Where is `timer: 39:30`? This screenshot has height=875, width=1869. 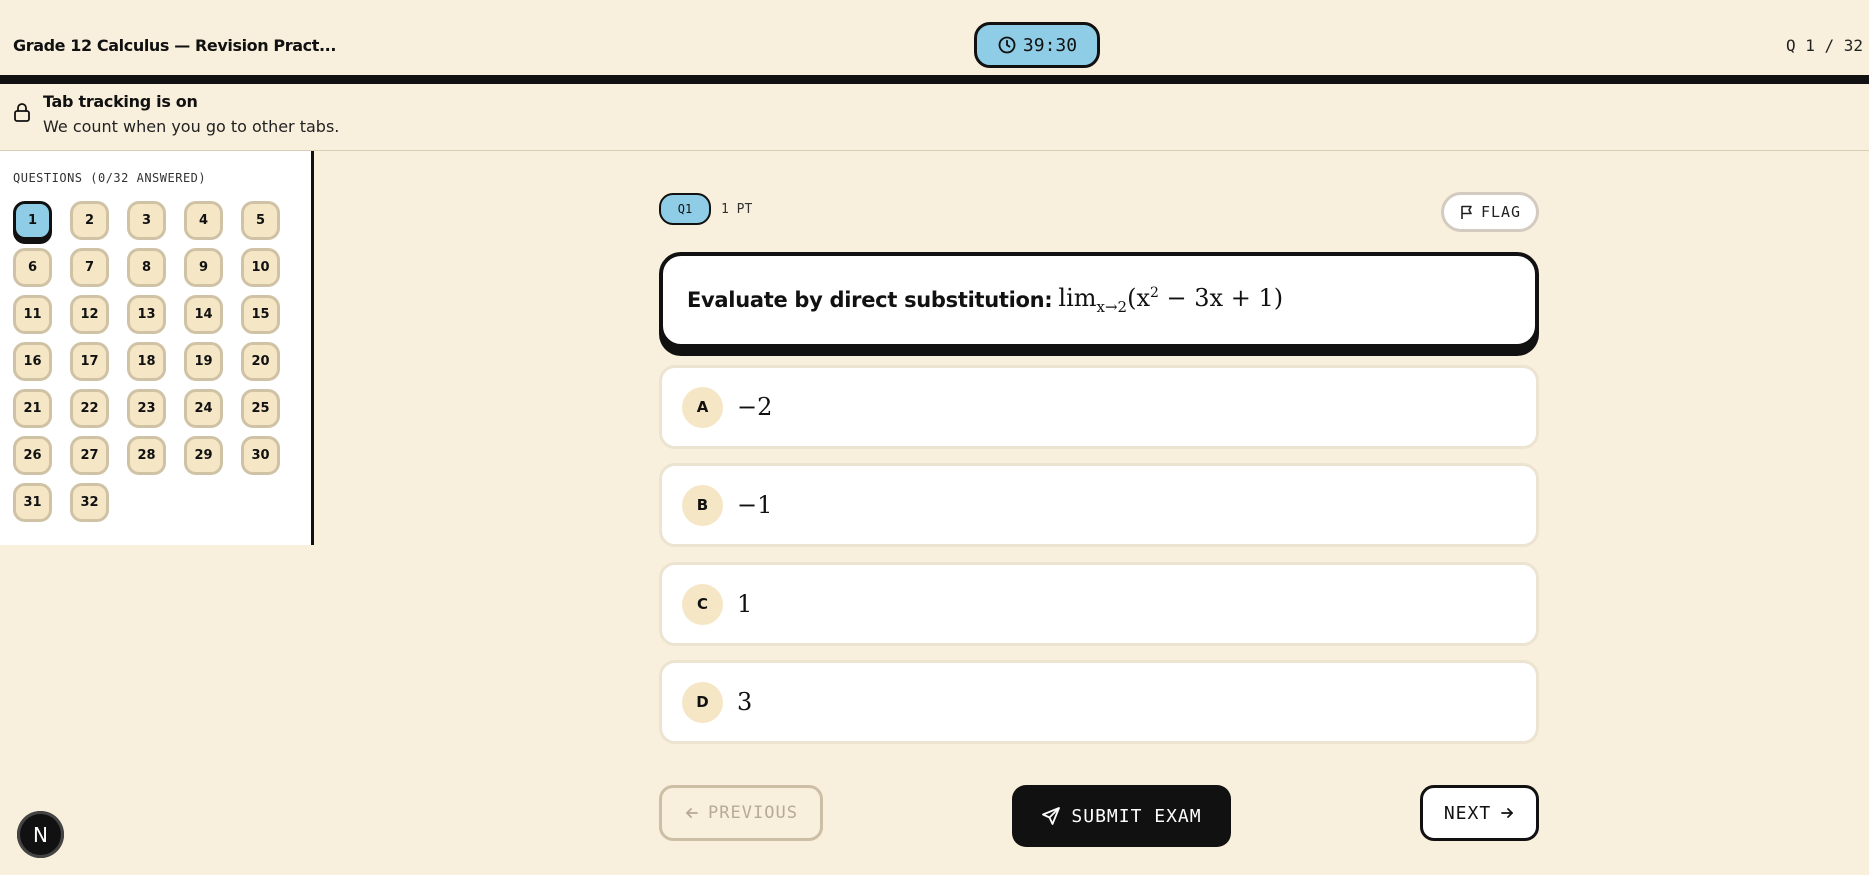
timer: 39:30 is located at coordinates (1037, 45).